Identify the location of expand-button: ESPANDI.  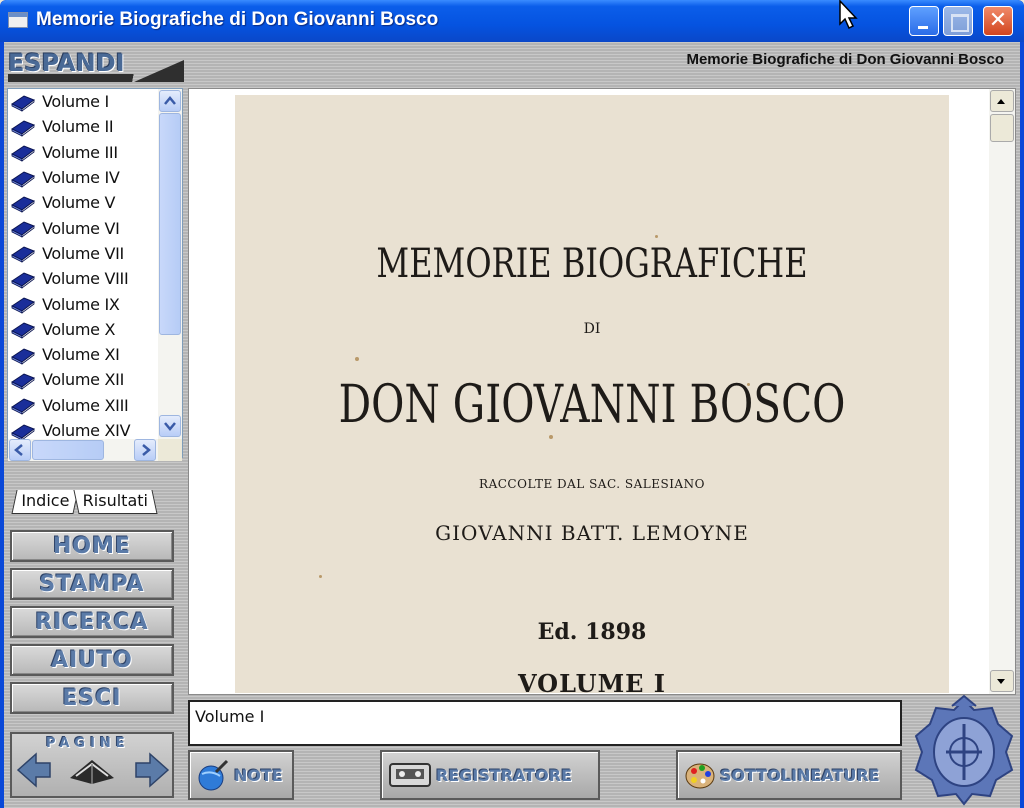
(66, 63).